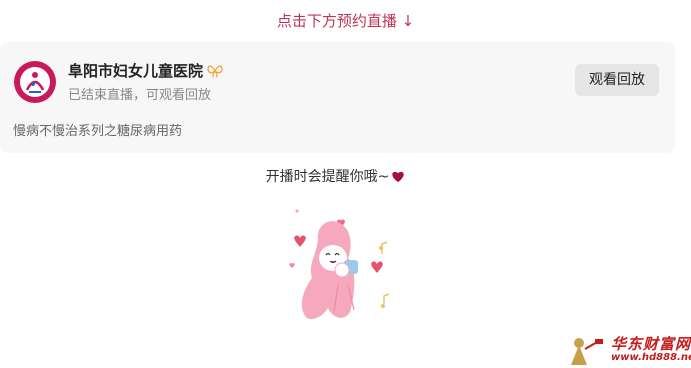 The width and height of the screenshot is (691, 368). Describe the element at coordinates (339, 264) in the screenshot. I see `mascot-illustration` at that location.